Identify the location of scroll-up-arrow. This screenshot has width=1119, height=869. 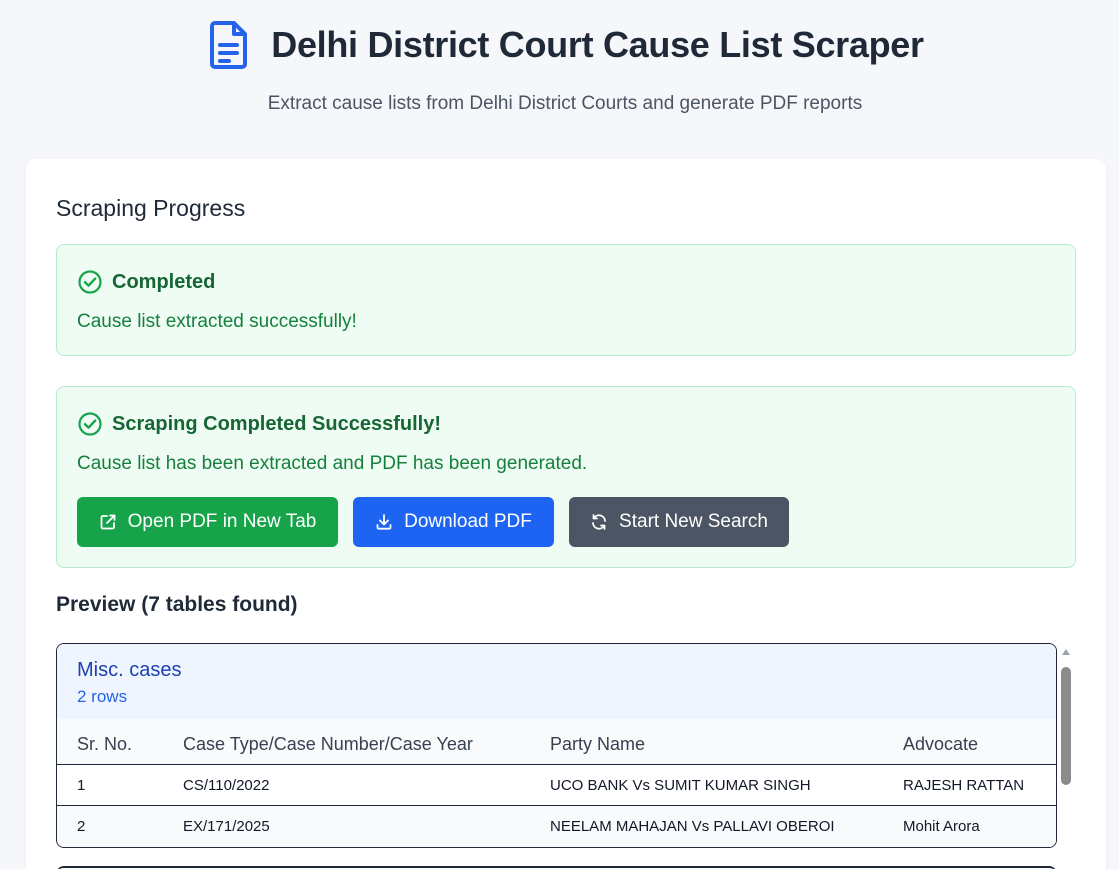
(1066, 652).